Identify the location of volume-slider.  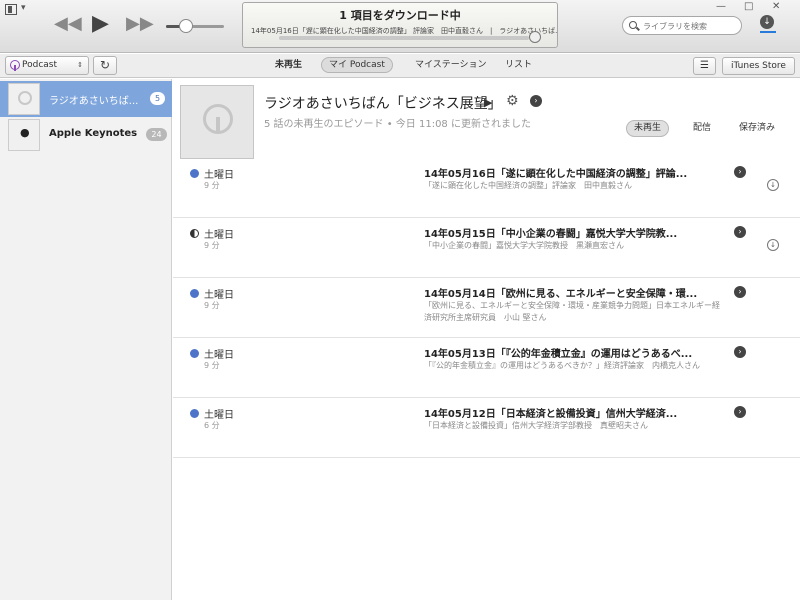
(195, 26).